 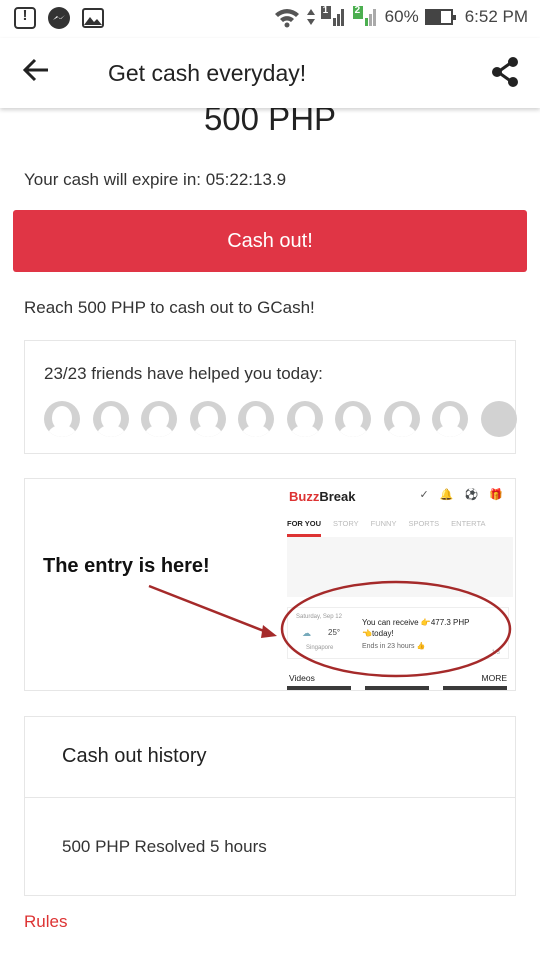 I want to click on friends-helped-text: 23/23 friends have helped you today:, so click(x=183, y=373).